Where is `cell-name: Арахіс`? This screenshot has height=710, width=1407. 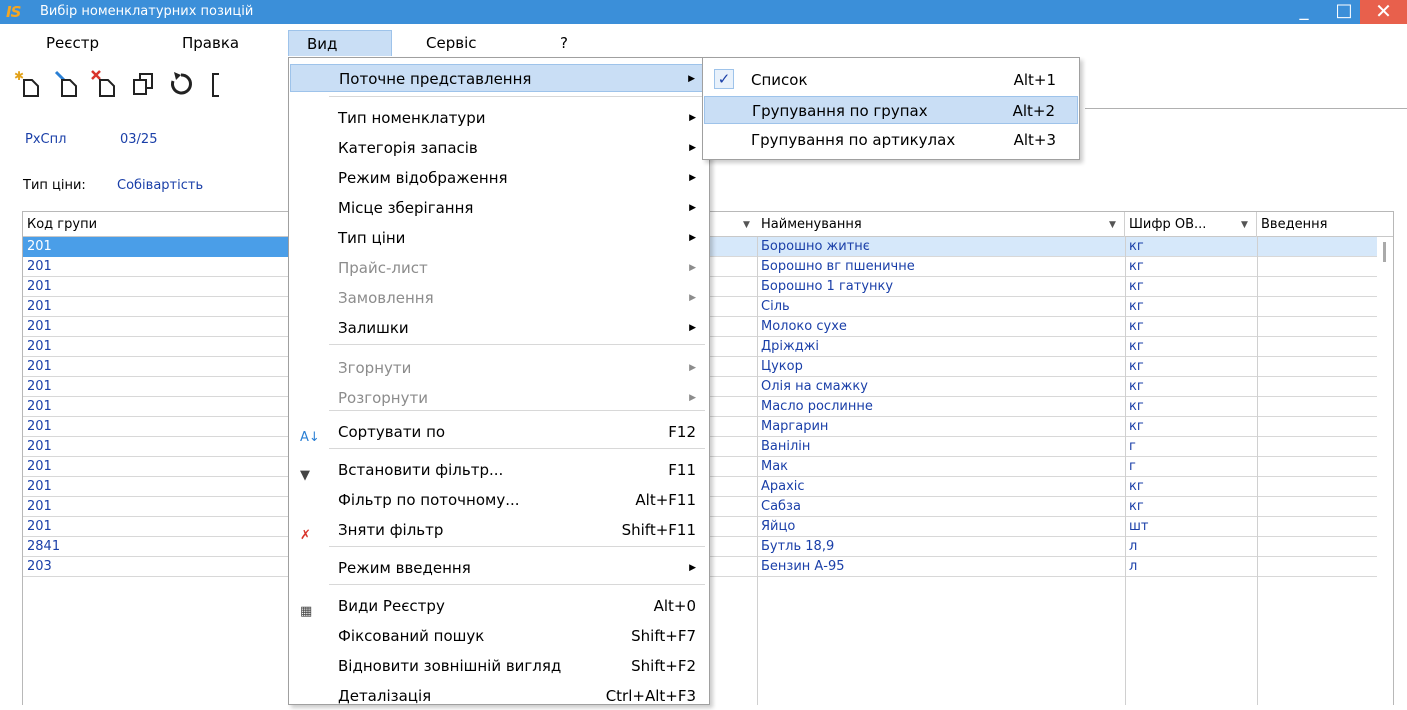
cell-name: Арахіс is located at coordinates (941, 487).